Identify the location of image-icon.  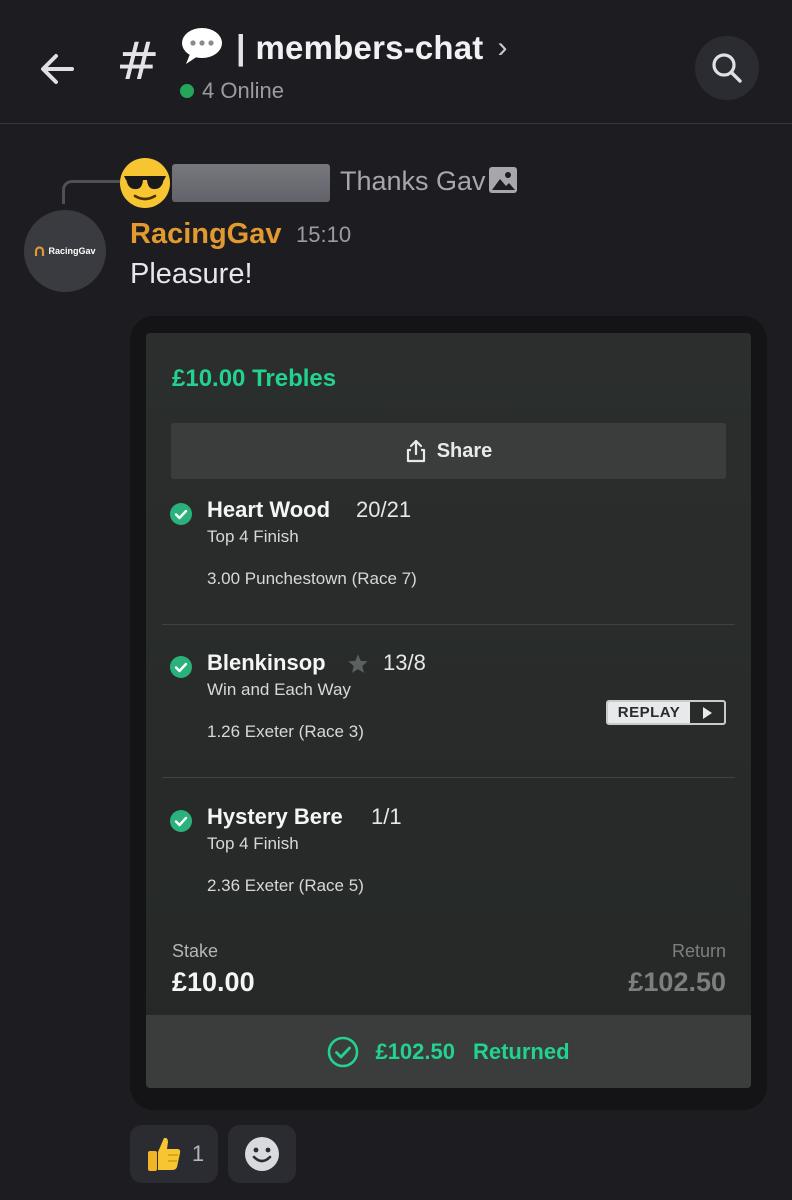
(503, 180).